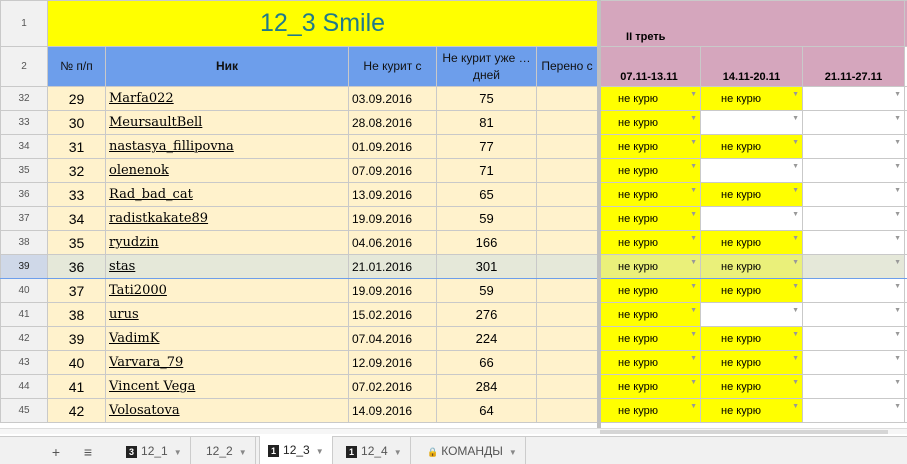 This screenshot has height=464, width=907. Describe the element at coordinates (453, 218) in the screenshot. I see `table-row: 37 34 radistkakate89 19.09.2016 59 не курю ▼ ▼ ▼` at that location.